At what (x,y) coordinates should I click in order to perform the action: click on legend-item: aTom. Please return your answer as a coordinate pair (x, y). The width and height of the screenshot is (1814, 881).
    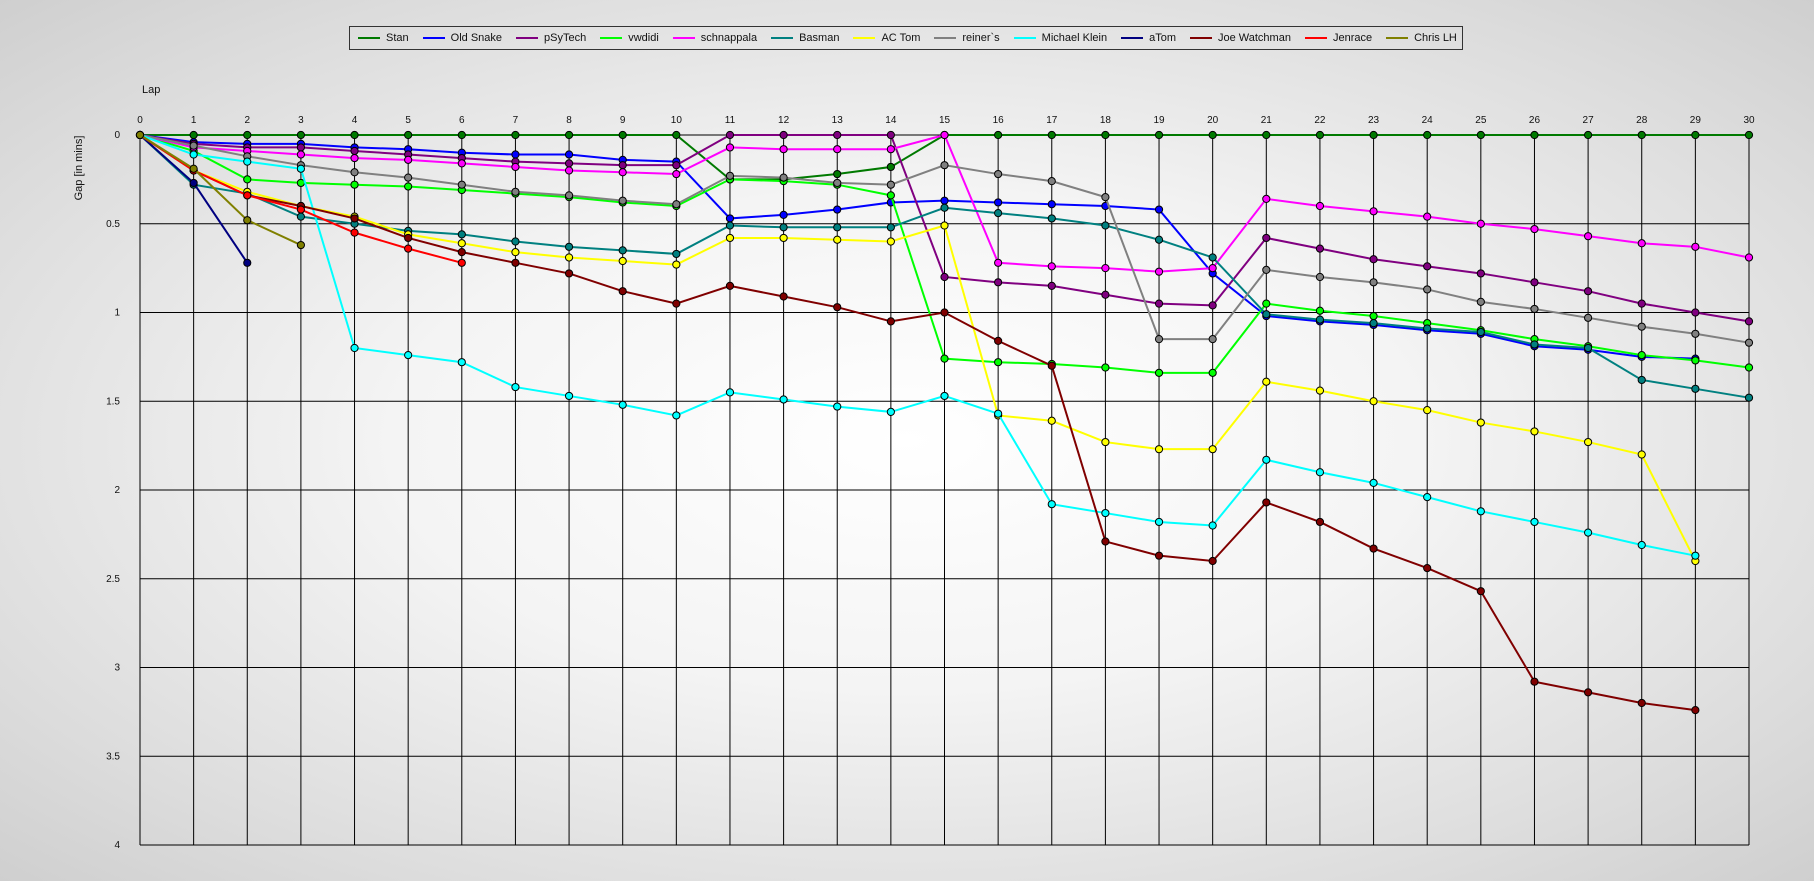
    Looking at the image, I should click on (1148, 38).